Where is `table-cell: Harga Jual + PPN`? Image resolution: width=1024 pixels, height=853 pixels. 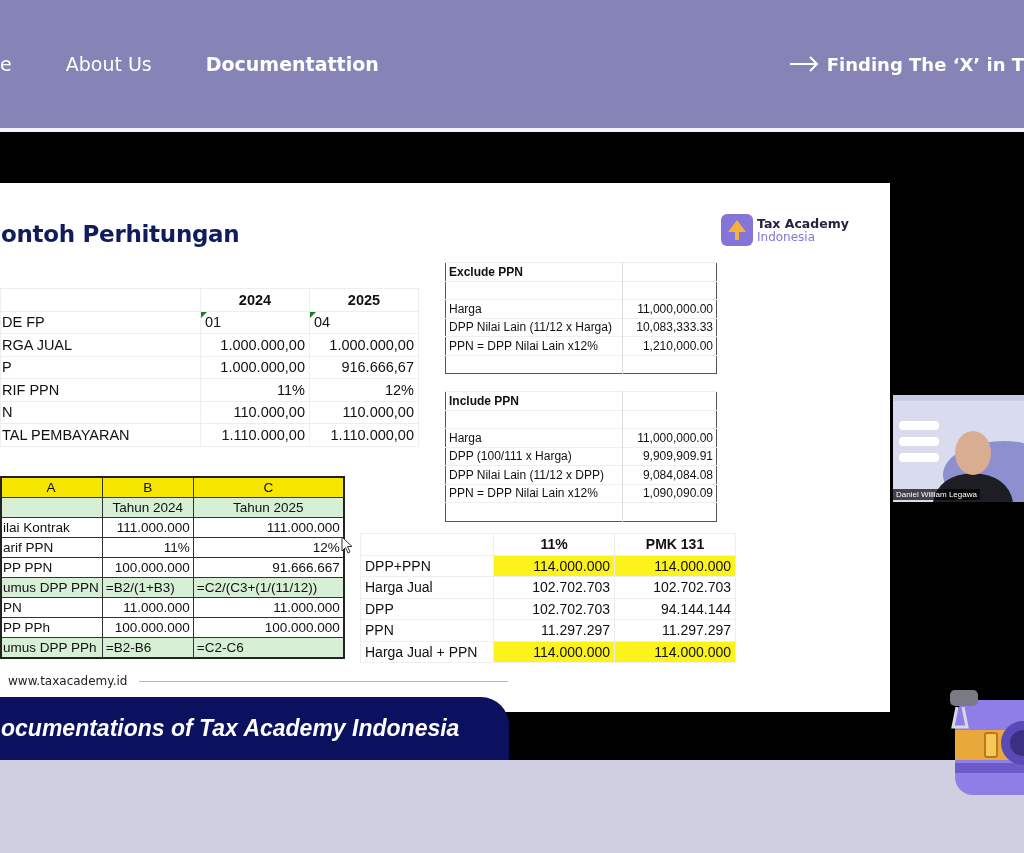
table-cell: Harga Jual + PPN is located at coordinates (427, 652).